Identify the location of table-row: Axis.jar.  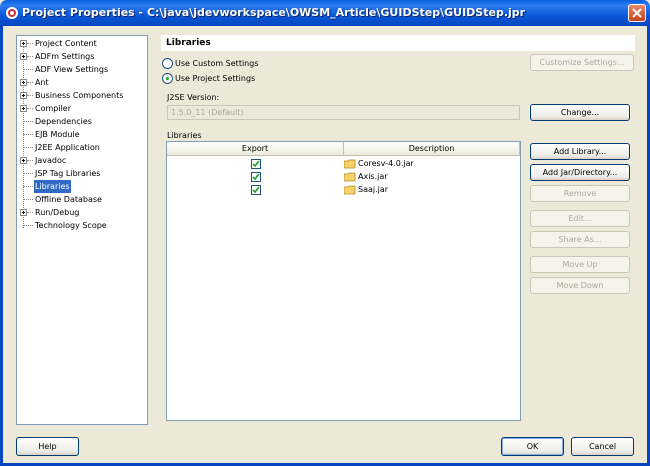
(343, 176).